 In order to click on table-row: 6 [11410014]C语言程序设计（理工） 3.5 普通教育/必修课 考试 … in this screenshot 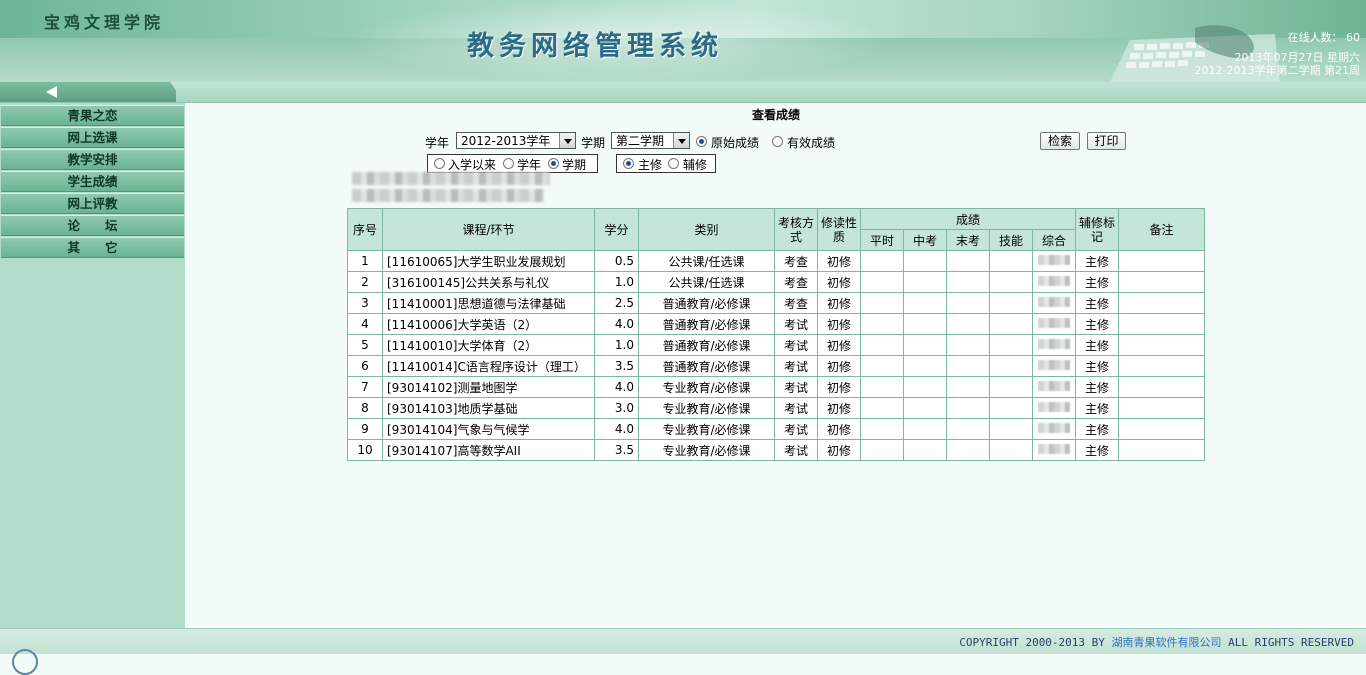, I will do `click(776, 366)`.